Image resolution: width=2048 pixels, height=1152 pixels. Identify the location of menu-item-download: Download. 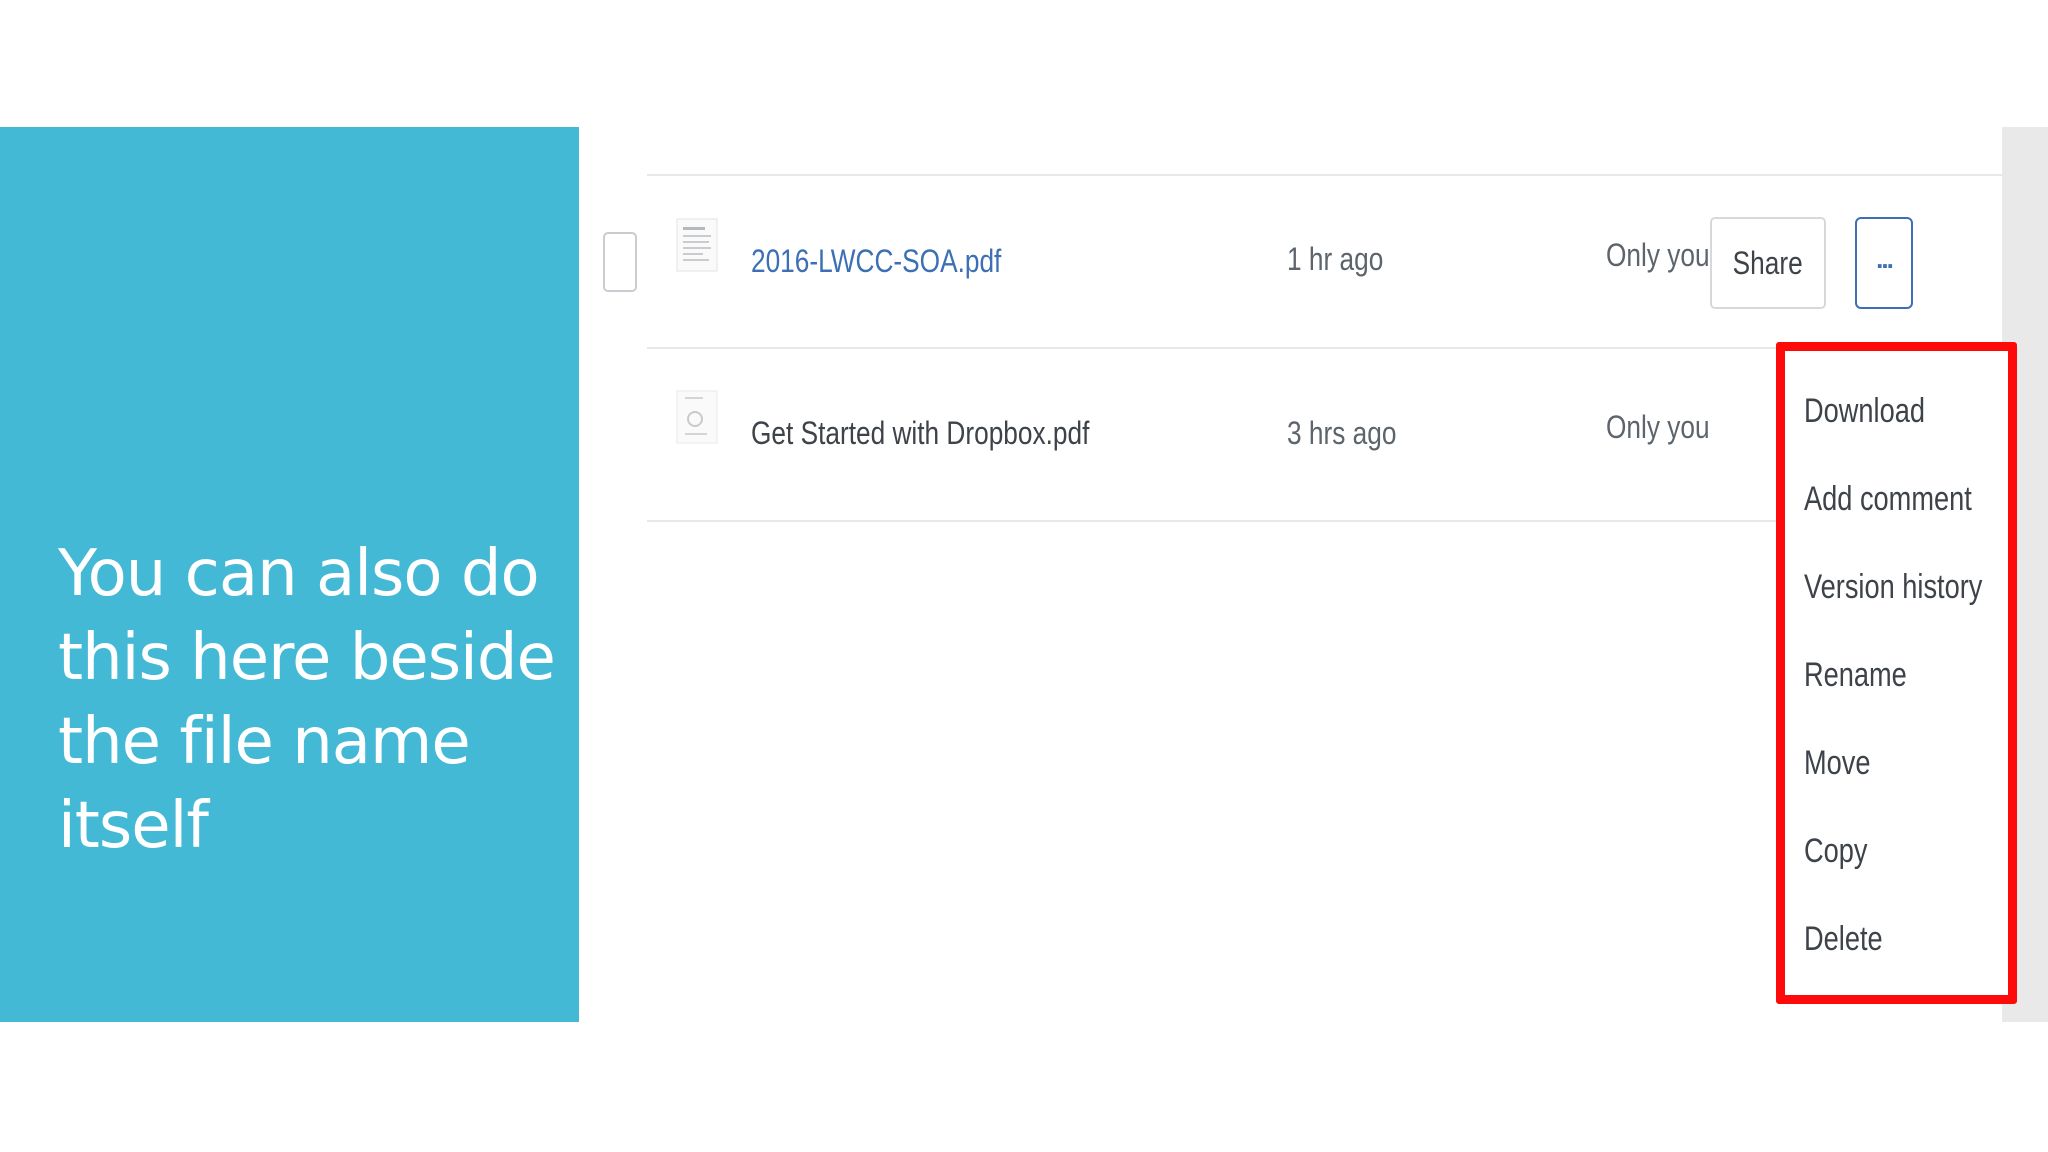
(1864, 411).